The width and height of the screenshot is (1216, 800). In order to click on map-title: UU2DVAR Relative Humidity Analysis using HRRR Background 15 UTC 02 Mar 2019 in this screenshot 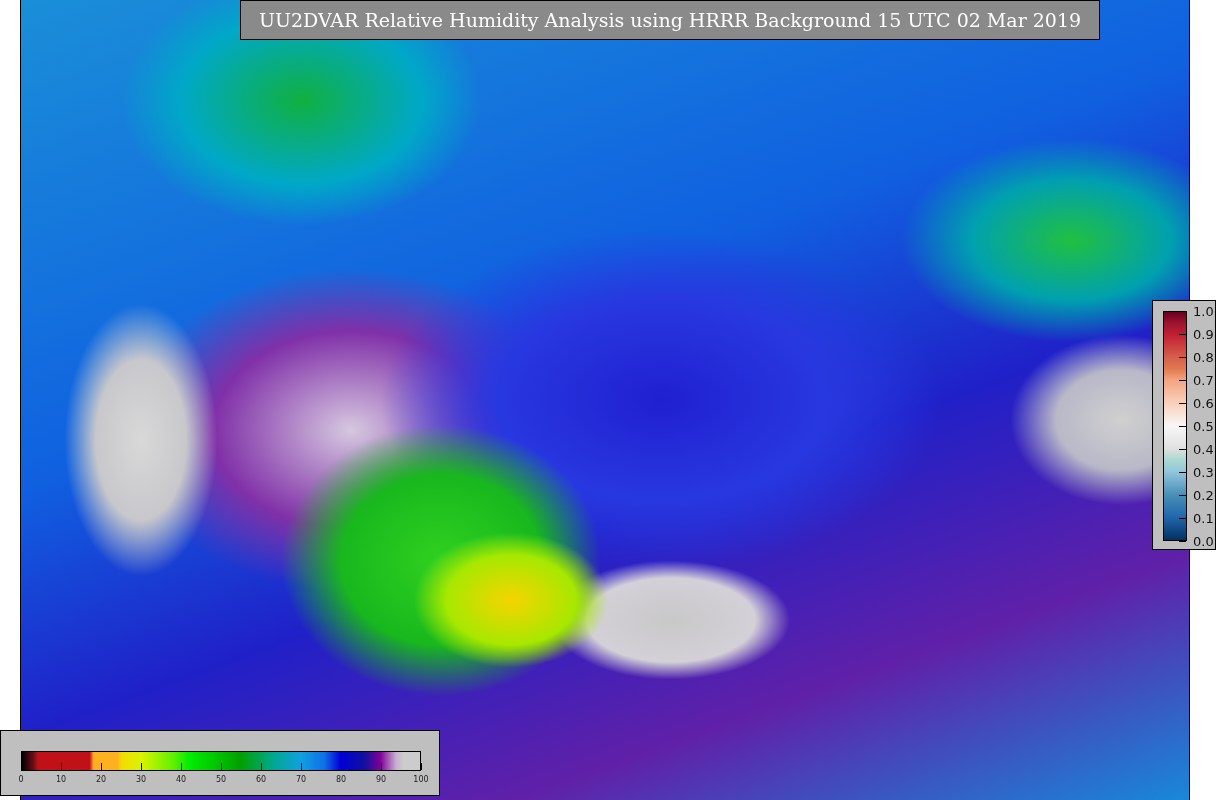, I will do `click(670, 20)`.